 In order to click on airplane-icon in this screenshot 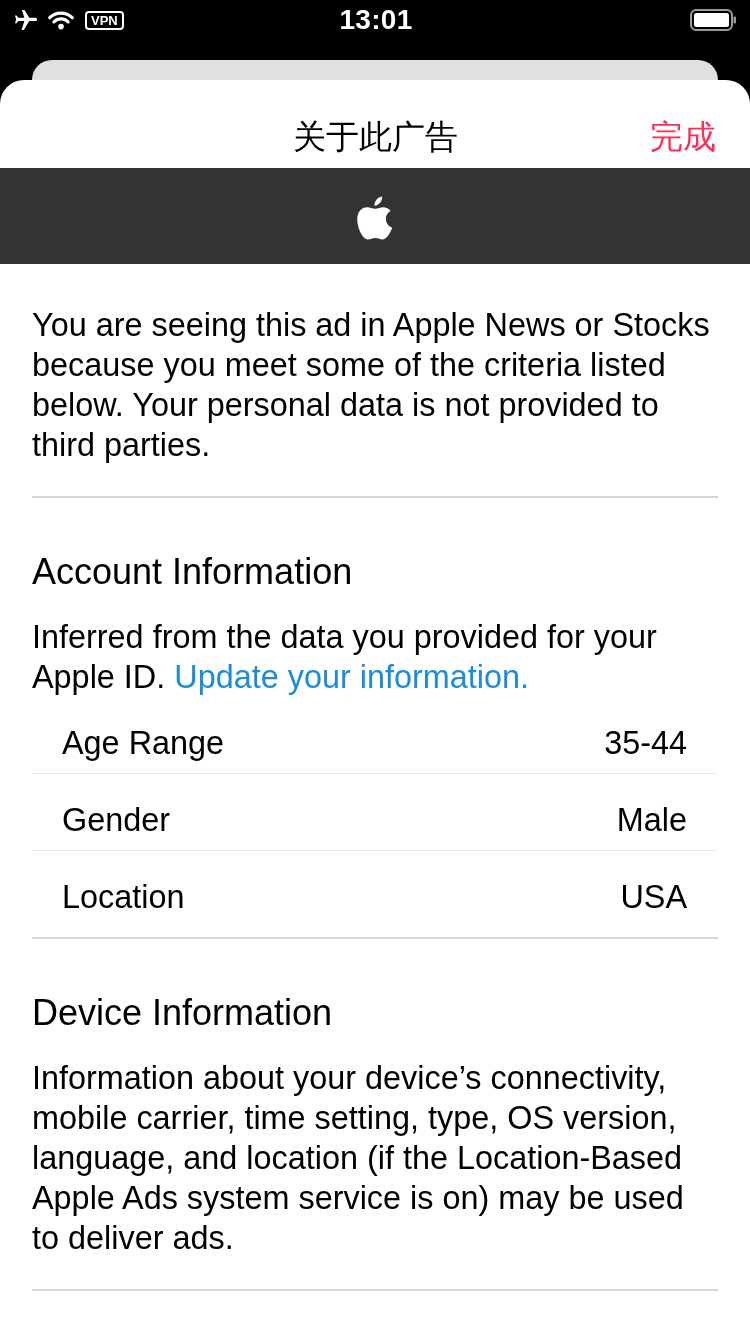, I will do `click(26, 20)`.